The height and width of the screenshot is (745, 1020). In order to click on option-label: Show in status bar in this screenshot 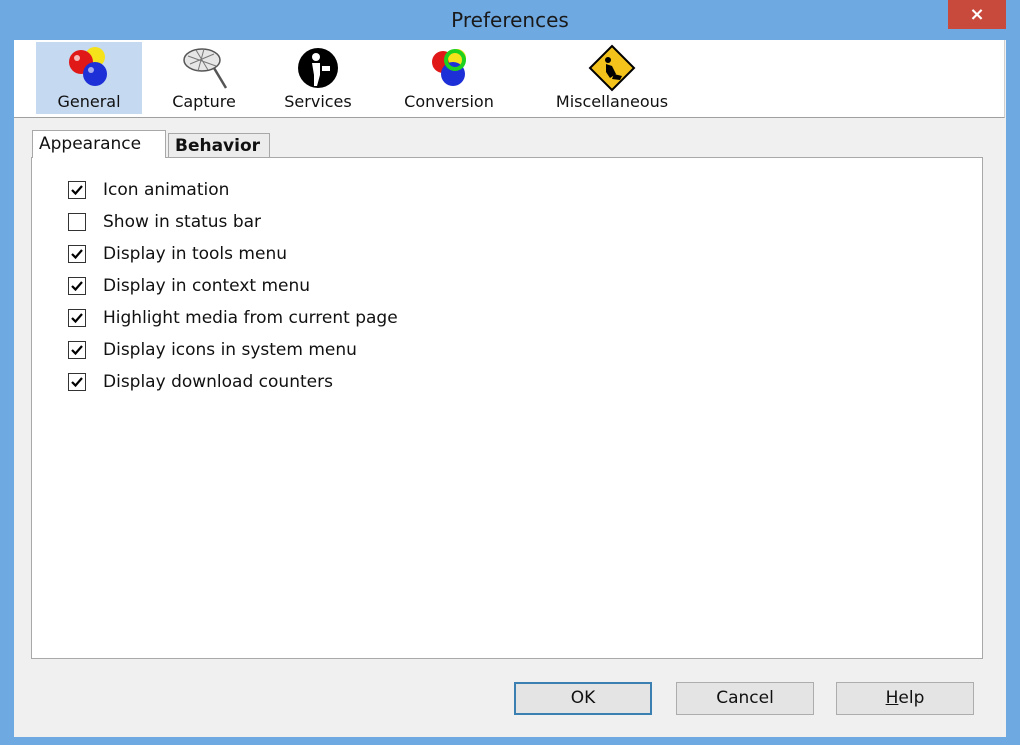, I will do `click(182, 222)`.